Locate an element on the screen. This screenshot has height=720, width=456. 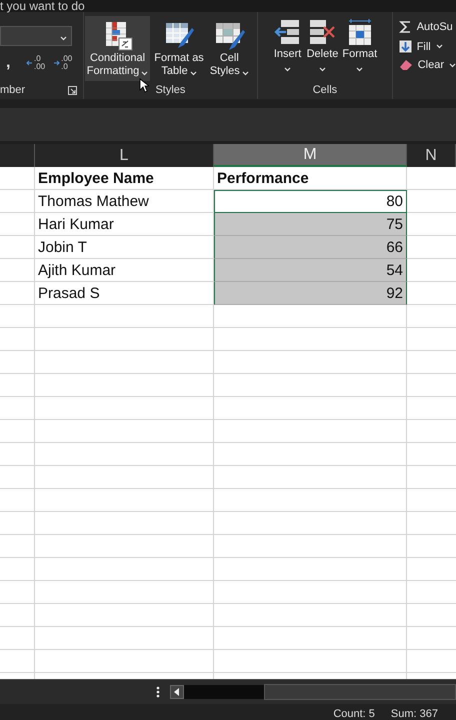
group-label: Styles is located at coordinates (170, 90).